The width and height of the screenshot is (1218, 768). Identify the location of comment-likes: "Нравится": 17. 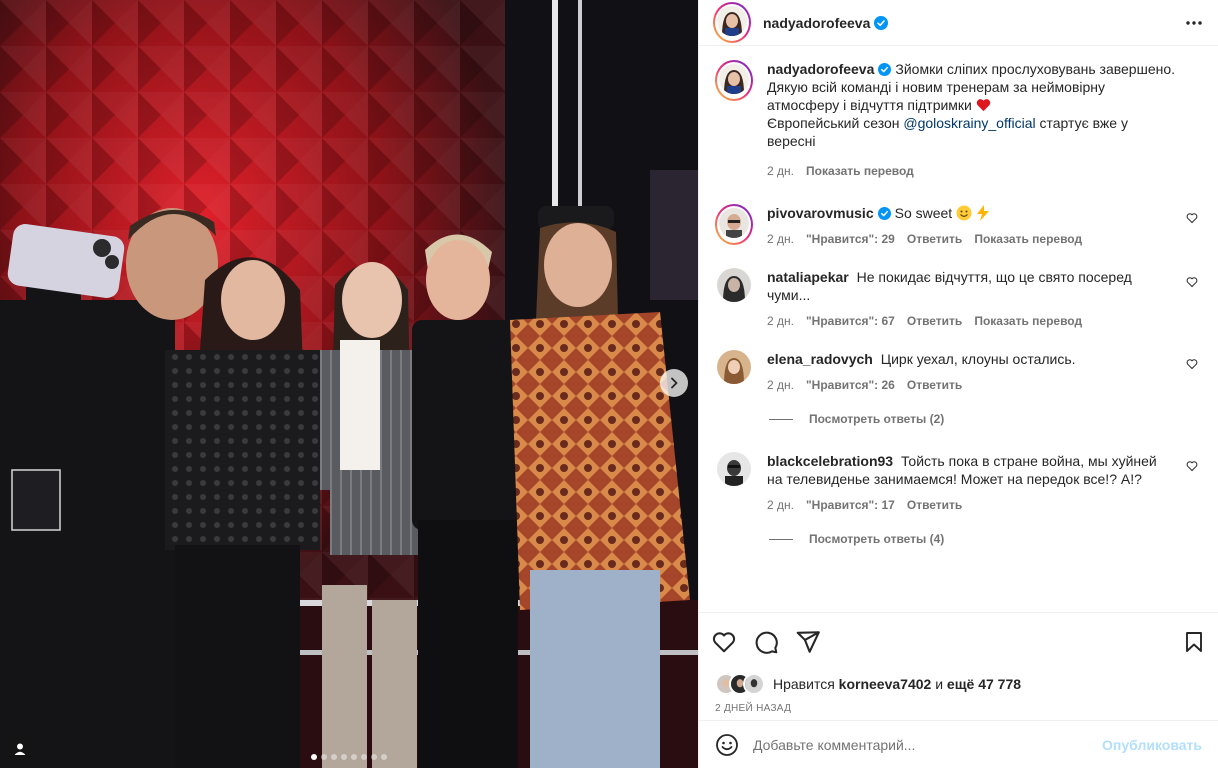
(850, 505).